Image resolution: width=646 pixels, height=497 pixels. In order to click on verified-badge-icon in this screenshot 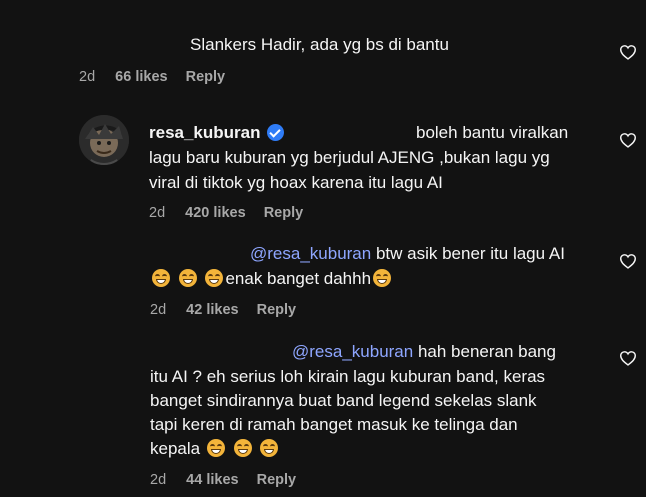, I will do `click(275, 132)`.